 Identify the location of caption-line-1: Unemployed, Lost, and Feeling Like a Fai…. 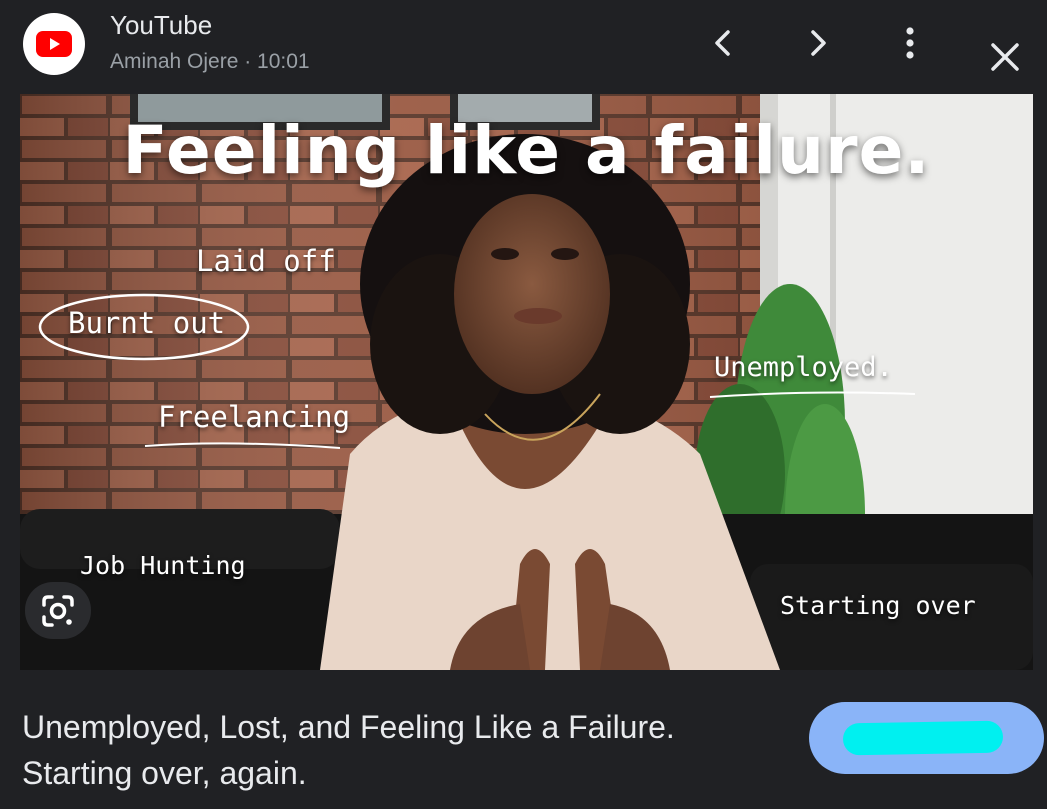
(348, 727).